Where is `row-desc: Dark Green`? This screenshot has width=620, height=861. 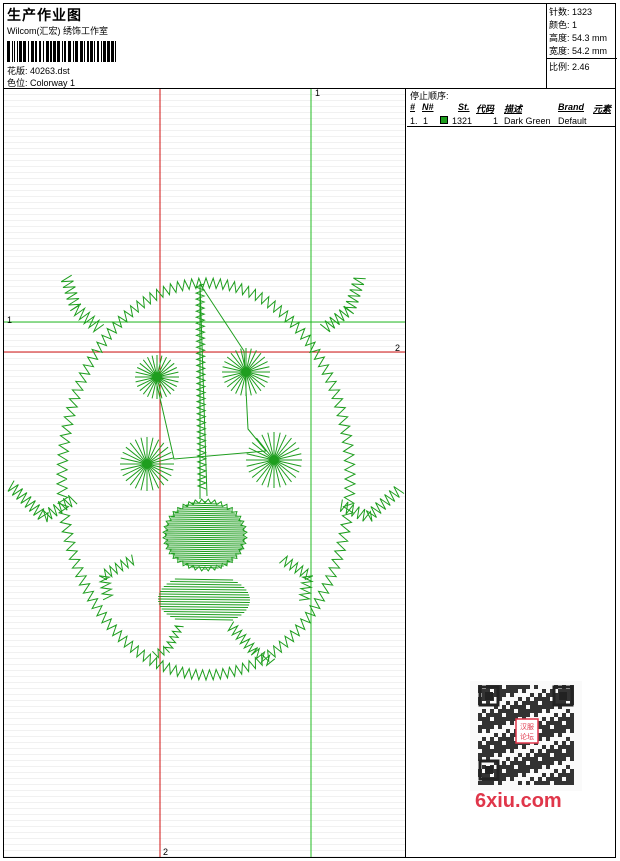
row-desc: Dark Green is located at coordinates (527, 121).